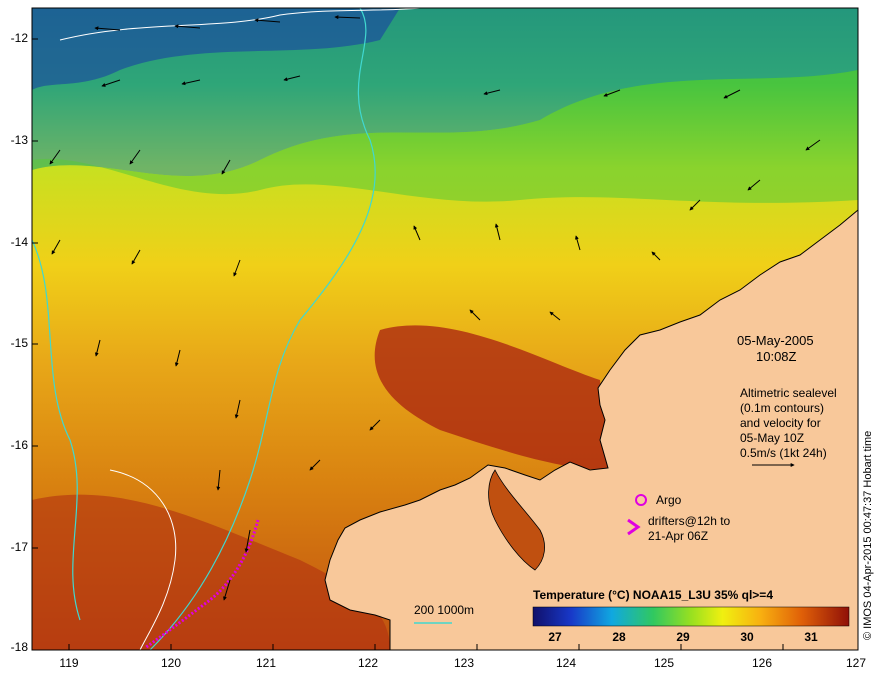 The height and width of the screenshot is (680, 880). I want to click on colorbar-tick: 28, so click(619, 637).